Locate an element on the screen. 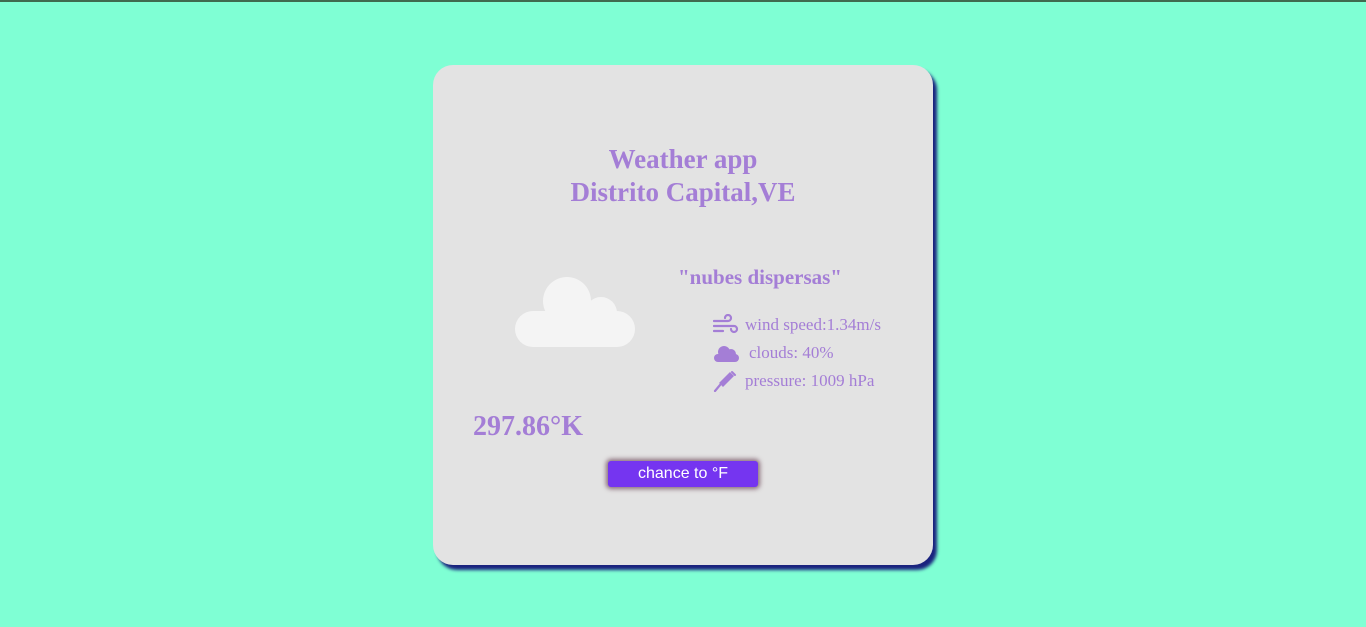  temperature-value: 297.86°K is located at coordinates (528, 426).